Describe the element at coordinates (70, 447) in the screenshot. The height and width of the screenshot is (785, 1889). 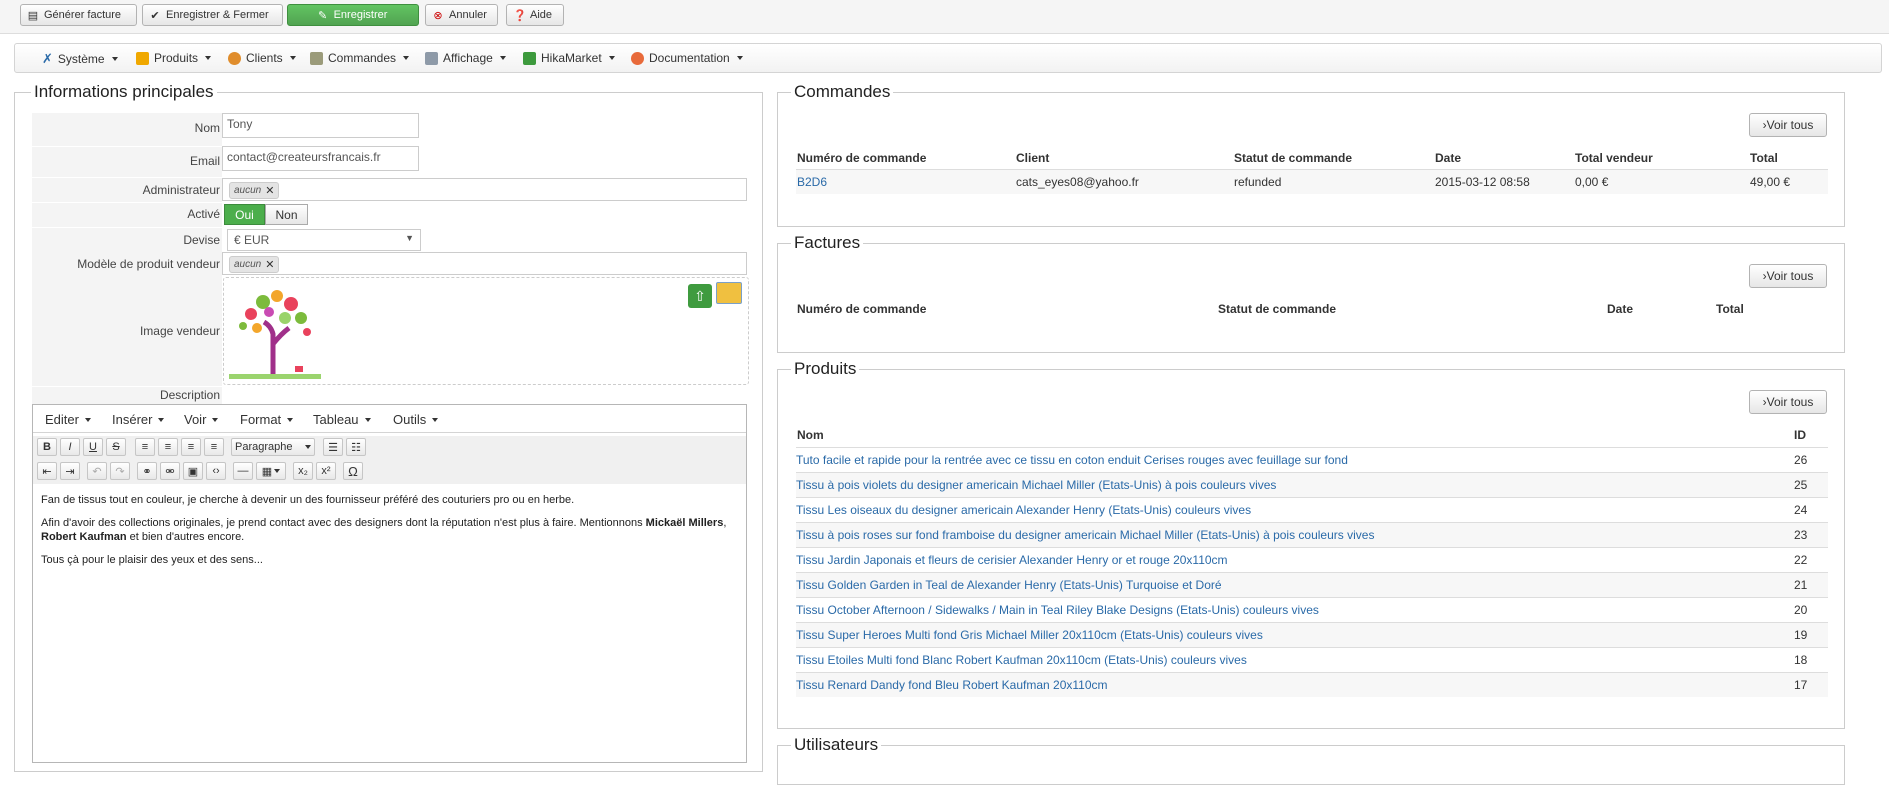
I see `italic-icon: I` at that location.